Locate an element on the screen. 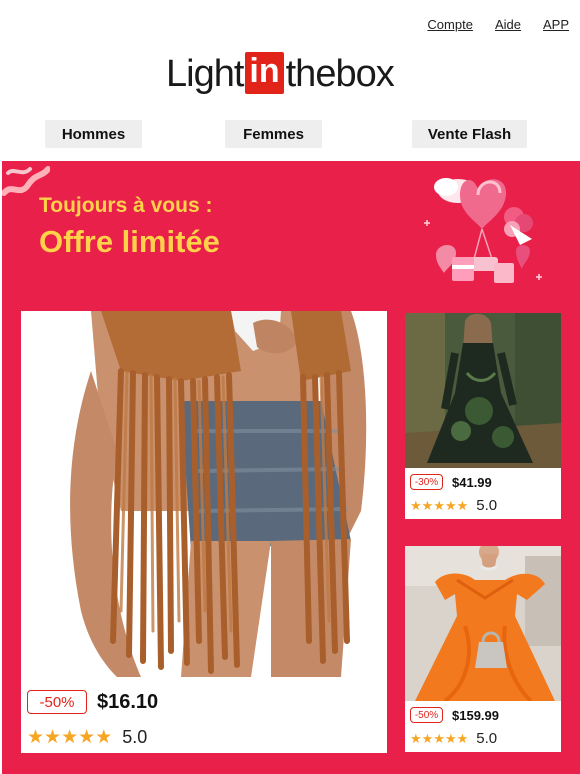 This screenshot has width=580, height=774. product-card-green-dress: -30% $41.99 ★ ★ ★ ★ ★ 5.0 is located at coordinates (483, 416).